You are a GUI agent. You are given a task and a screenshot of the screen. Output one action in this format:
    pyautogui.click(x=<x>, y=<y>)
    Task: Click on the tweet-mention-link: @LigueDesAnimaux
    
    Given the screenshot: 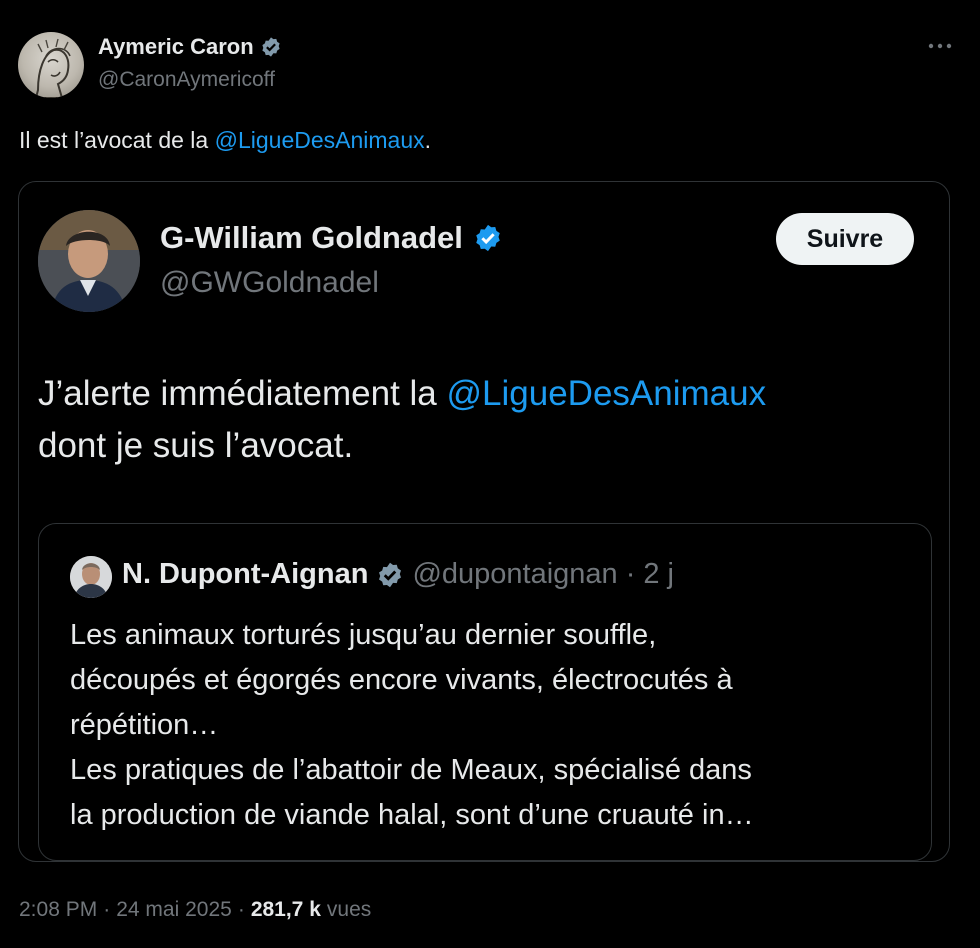 What is the action you would take?
    pyautogui.click(x=320, y=140)
    